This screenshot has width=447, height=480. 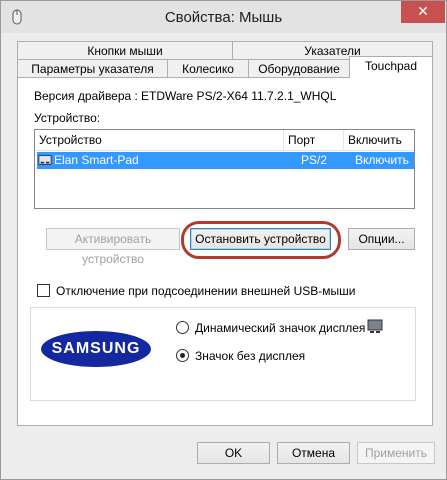 What do you see at coordinates (67, 118) in the screenshot?
I see `device-label: Устройство:` at bounding box center [67, 118].